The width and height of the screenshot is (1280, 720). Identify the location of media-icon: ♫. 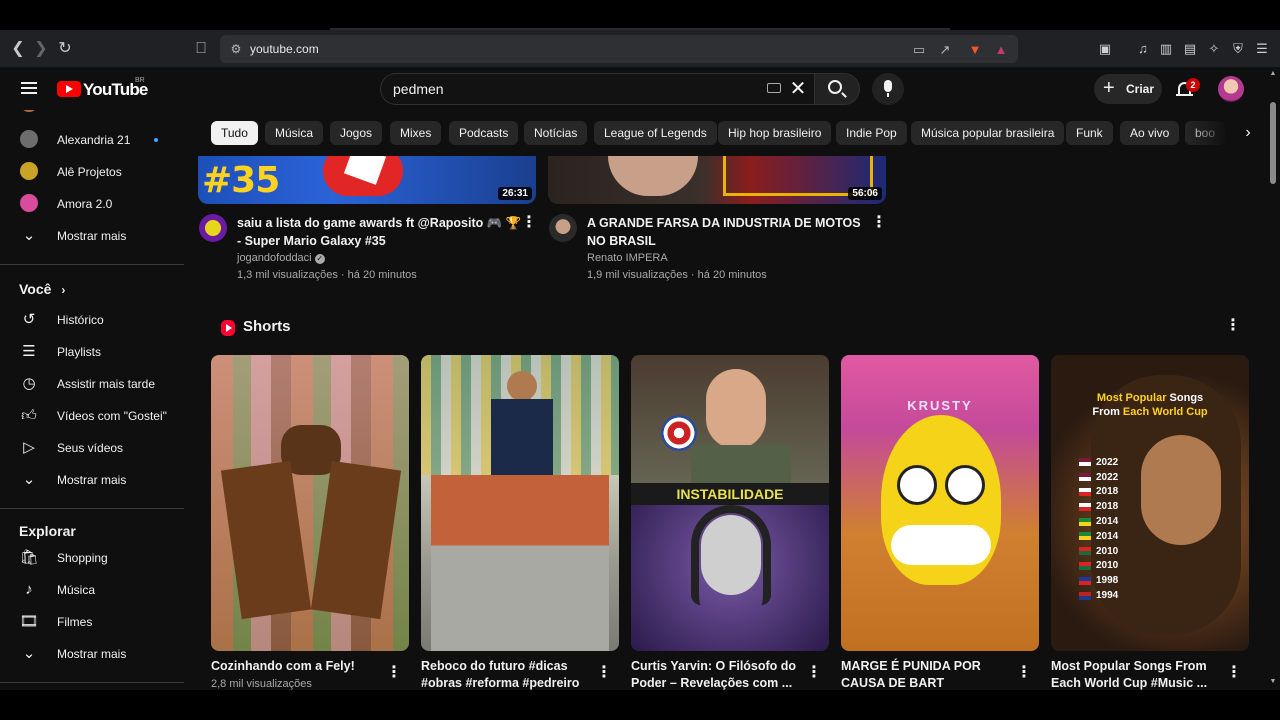
(1143, 49).